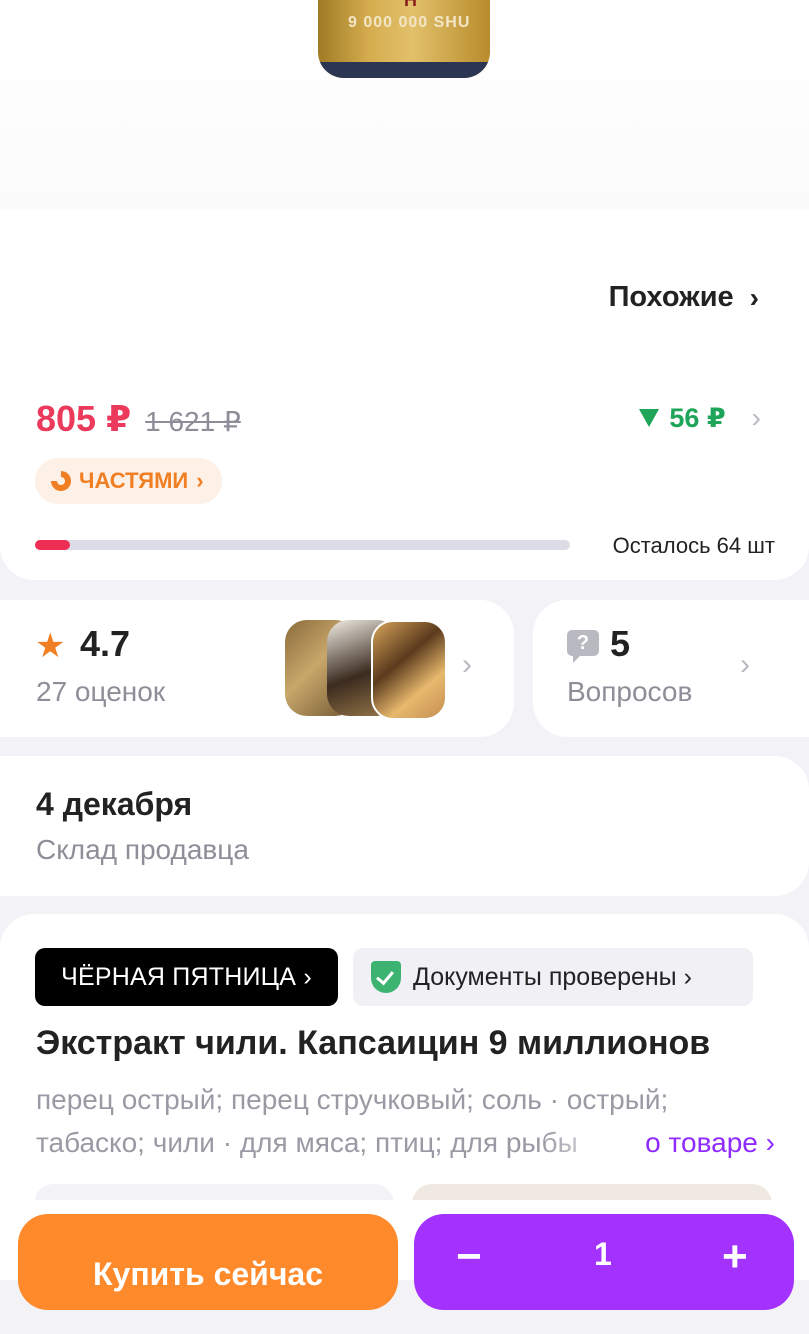  I want to click on review-photos, so click(366, 670).